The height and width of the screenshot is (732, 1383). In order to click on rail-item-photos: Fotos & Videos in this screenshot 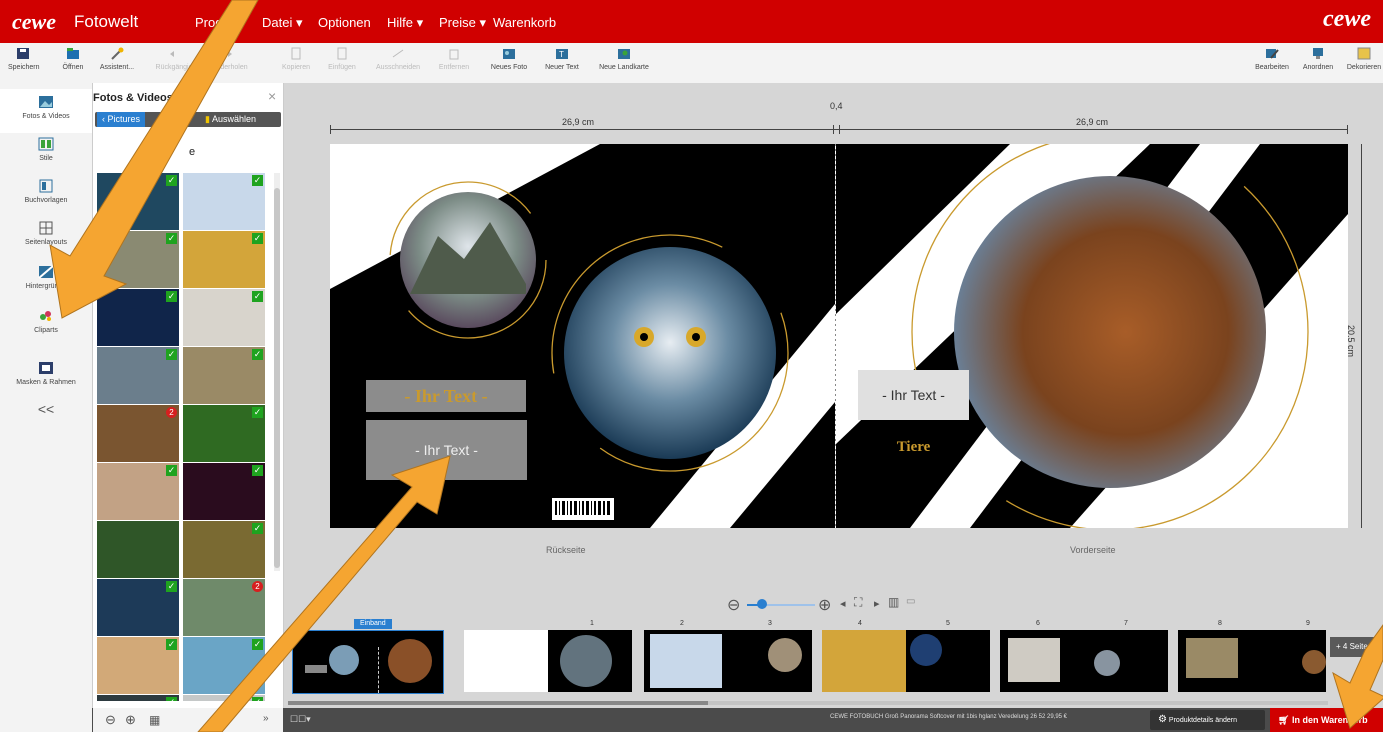, I will do `click(46, 111)`.